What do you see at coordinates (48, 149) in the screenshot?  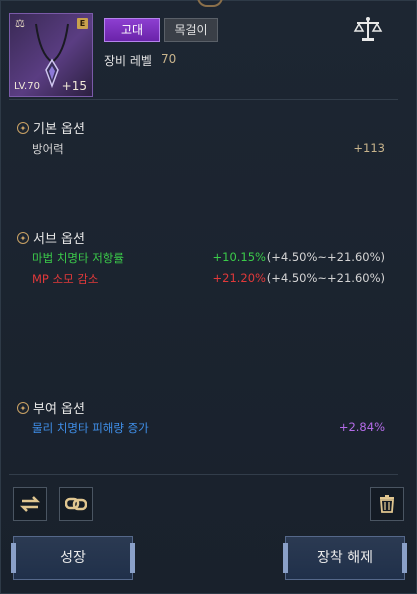 I see `basic-row-name: 방어력` at bounding box center [48, 149].